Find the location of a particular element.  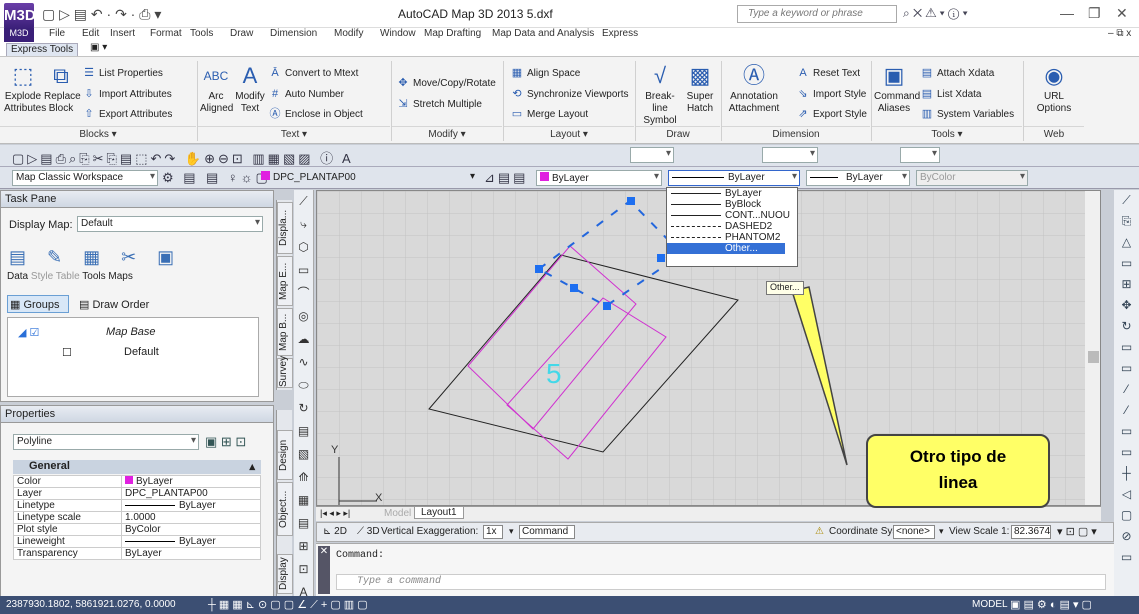

map-base-group: Map Base is located at coordinates (131, 332).